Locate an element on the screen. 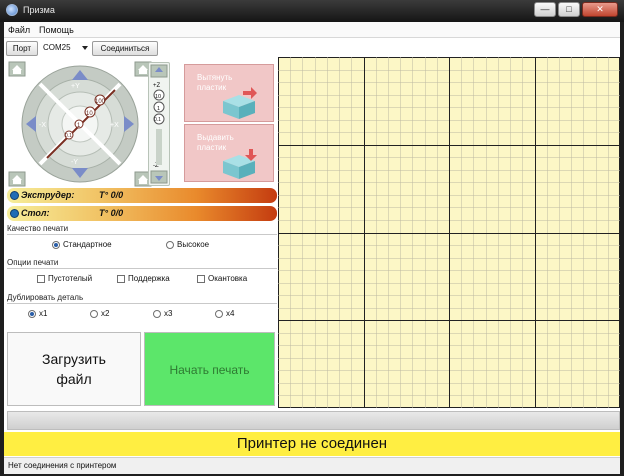  push-filament-button: Выдавить пластик is located at coordinates (229, 153).